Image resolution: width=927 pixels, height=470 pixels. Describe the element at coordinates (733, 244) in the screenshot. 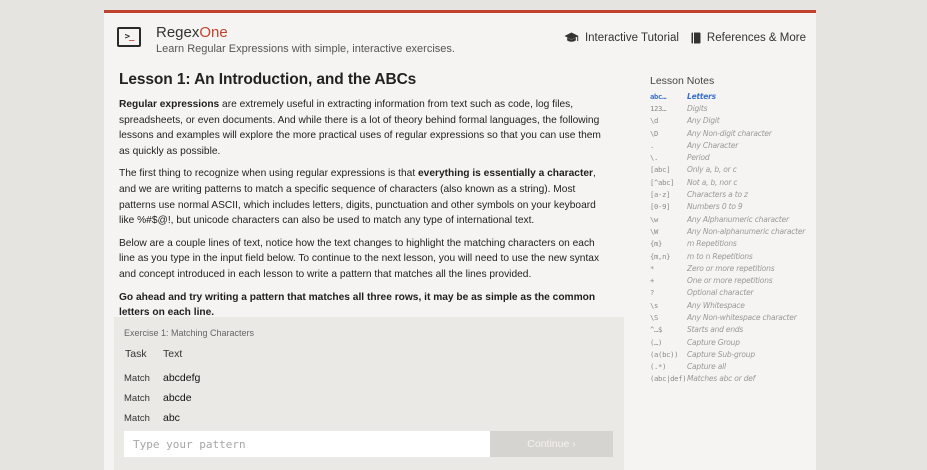

I see `note-row: {m} m Repetitions` at that location.